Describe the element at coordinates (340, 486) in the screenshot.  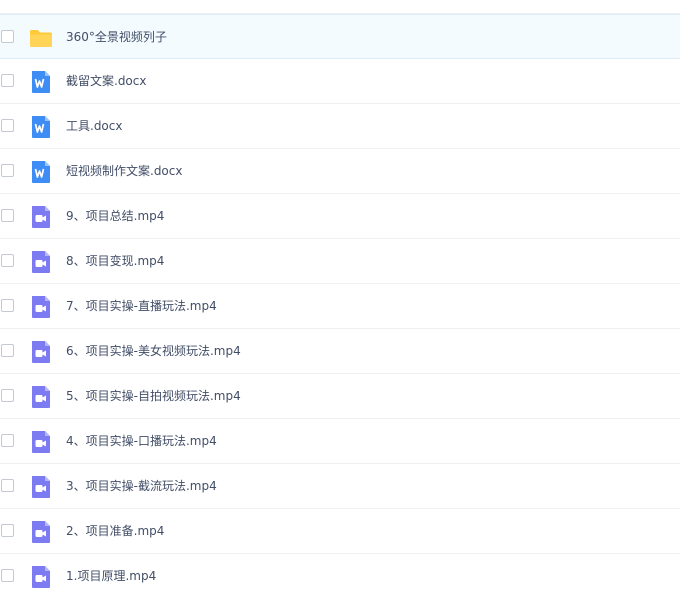
I see `file-row: 3、项目实操-截流玩法.mp4` at that location.